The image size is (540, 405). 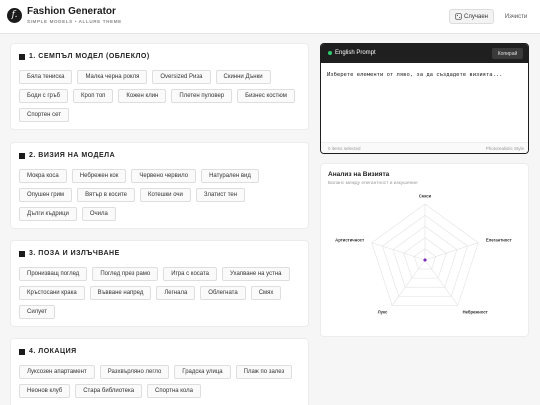 I want to click on option-chip: Спортен сет, so click(x=44, y=115).